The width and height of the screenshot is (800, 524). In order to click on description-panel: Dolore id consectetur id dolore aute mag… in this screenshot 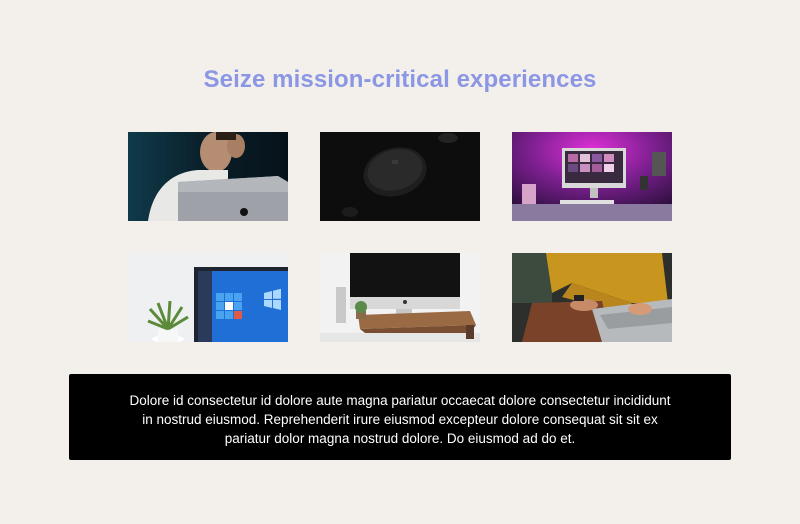, I will do `click(400, 417)`.